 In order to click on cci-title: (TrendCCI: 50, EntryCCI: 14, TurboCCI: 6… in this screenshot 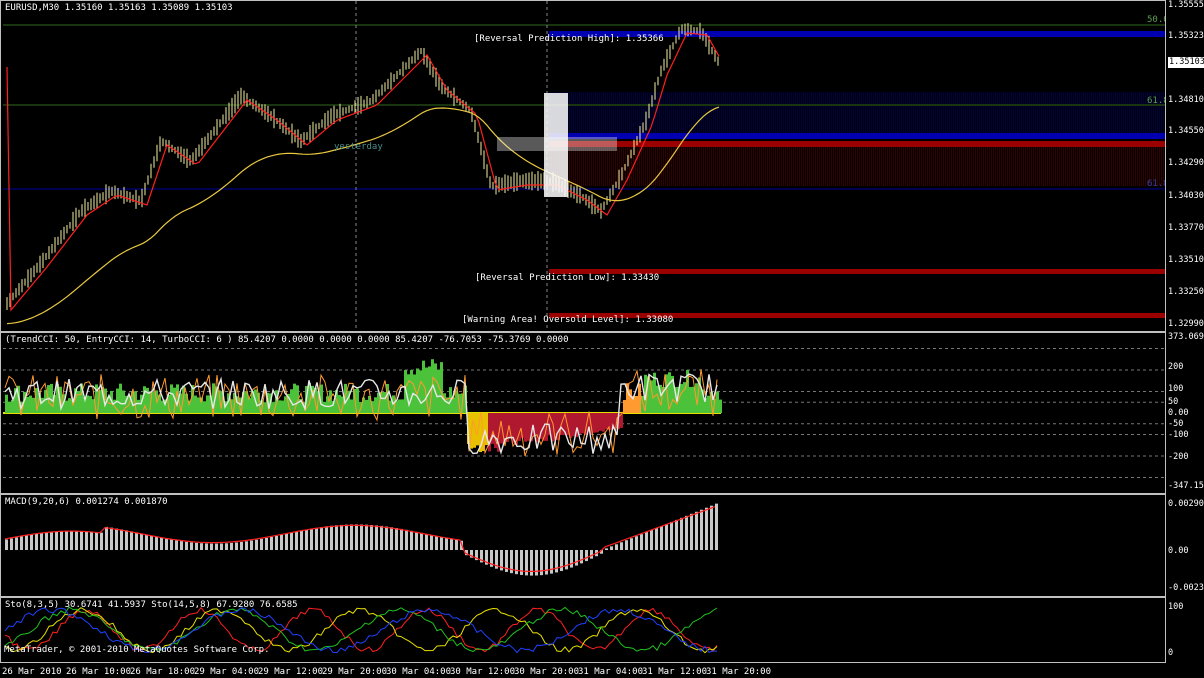, I will do `click(287, 340)`.